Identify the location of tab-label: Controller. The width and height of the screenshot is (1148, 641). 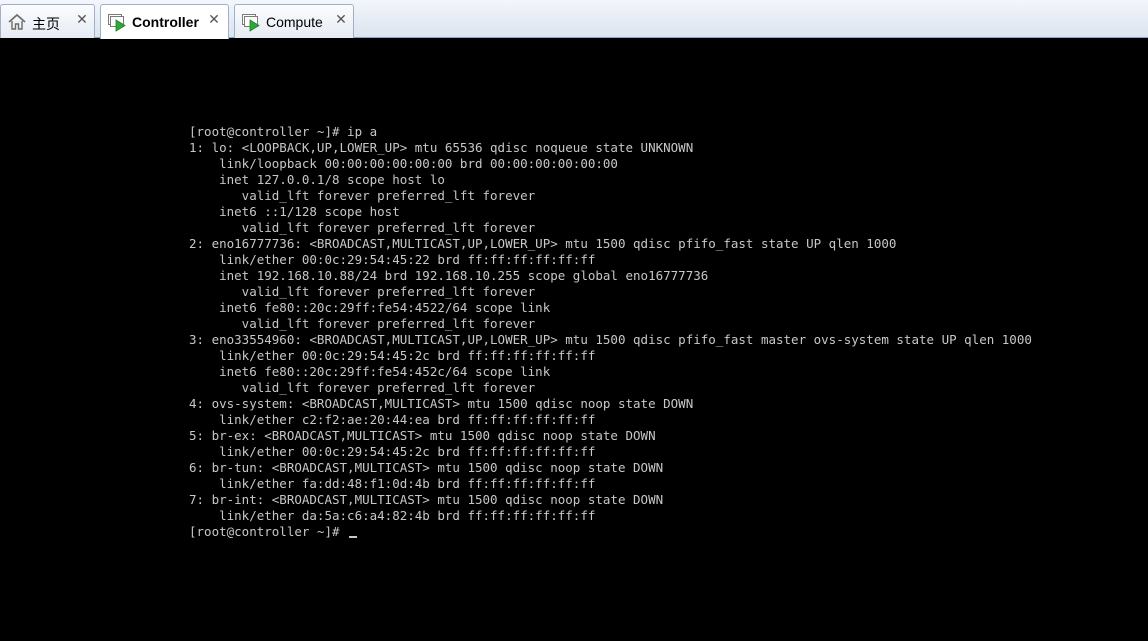
(165, 22).